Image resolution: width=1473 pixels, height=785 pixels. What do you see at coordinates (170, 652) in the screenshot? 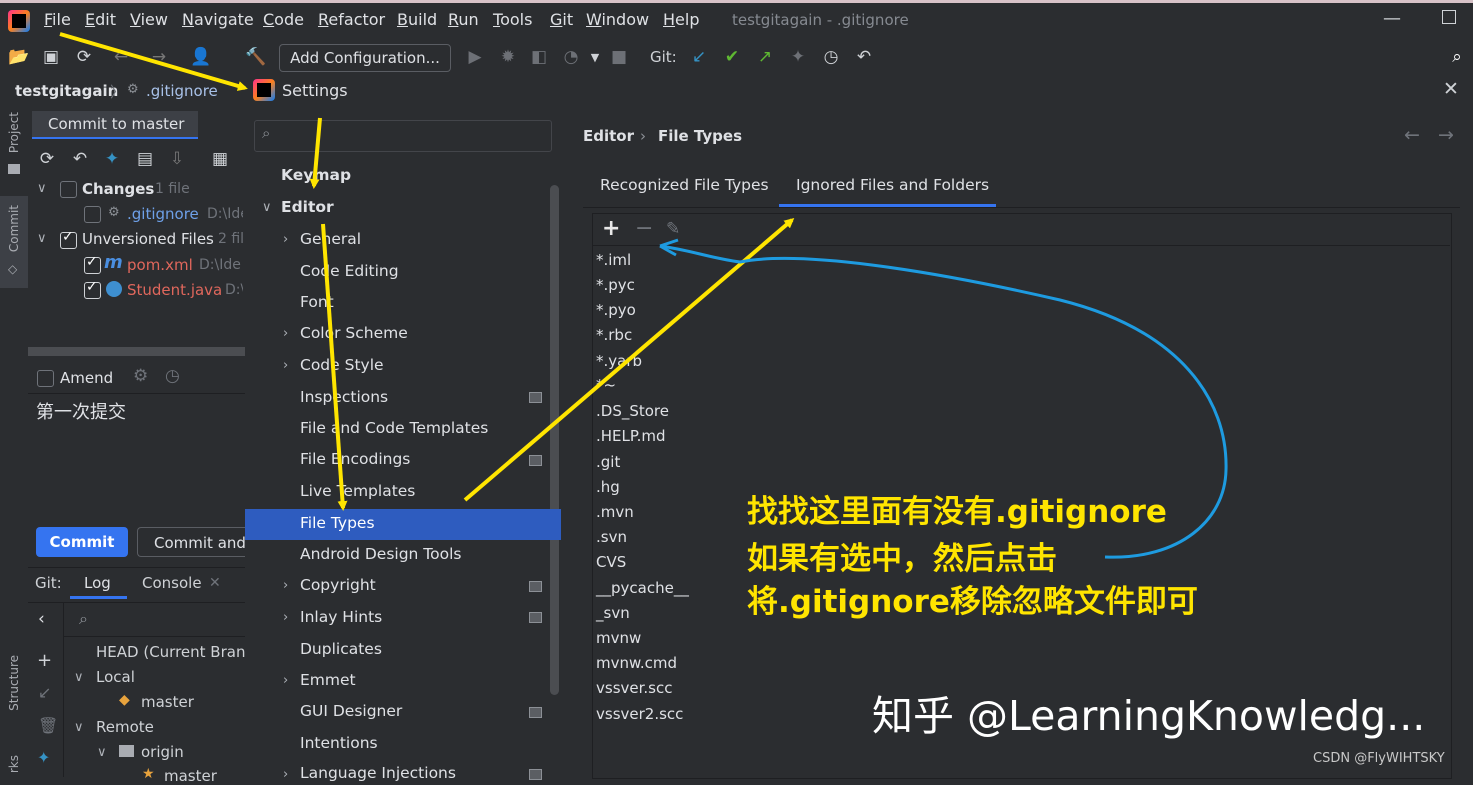
I see `head-branch-item: HEAD (Current Branc` at bounding box center [170, 652].